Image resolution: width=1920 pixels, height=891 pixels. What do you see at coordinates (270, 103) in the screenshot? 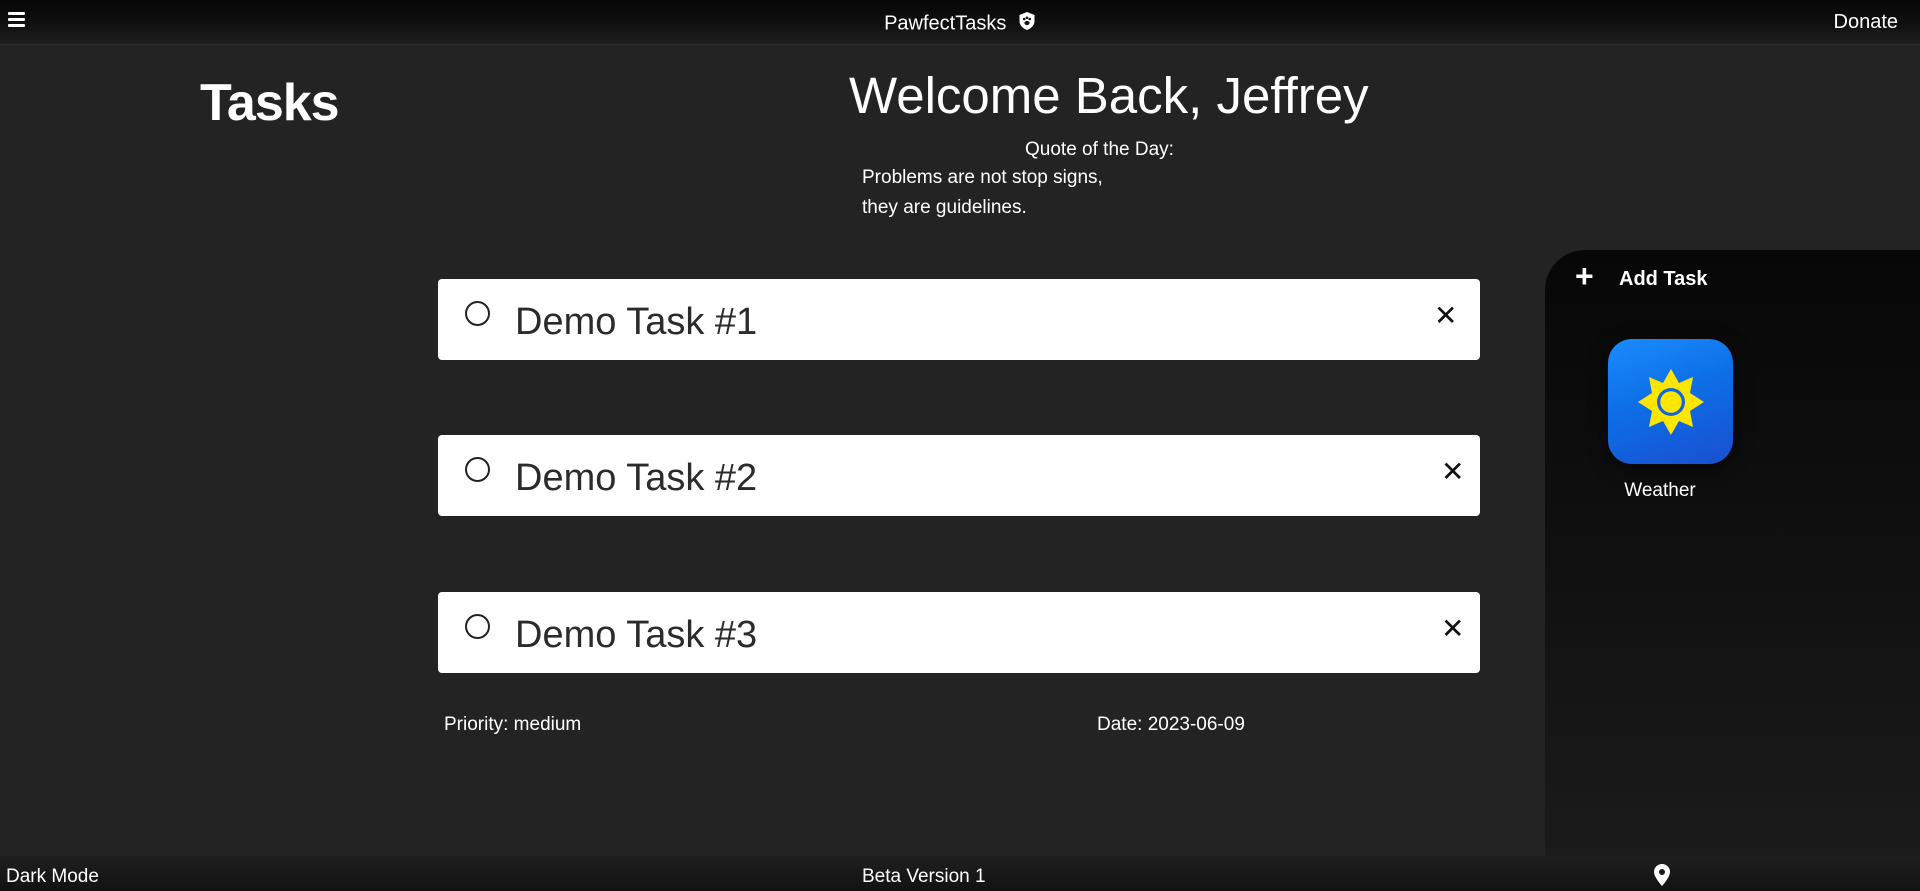
I see `tasks-heading: Tasks` at bounding box center [270, 103].